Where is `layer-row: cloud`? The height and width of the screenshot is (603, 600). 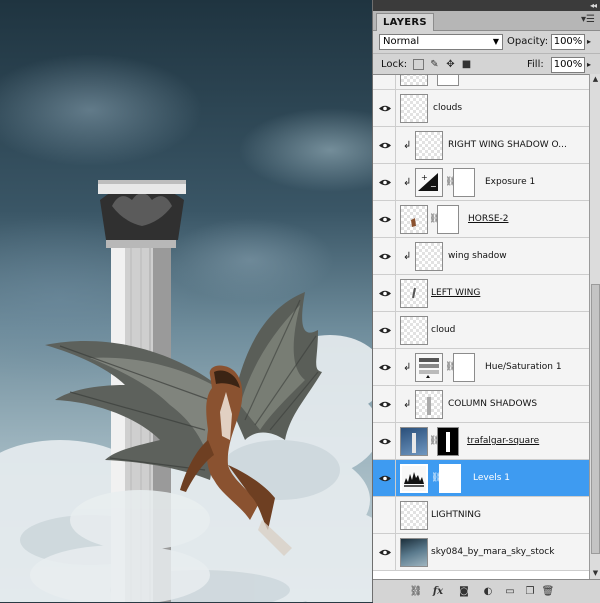 layer-row: cloud is located at coordinates (481, 330).